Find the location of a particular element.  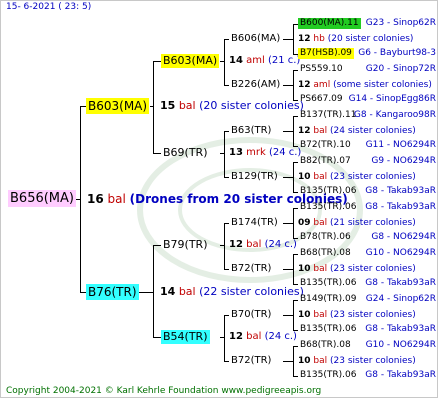

g2-info: 12 bal (24 c.) is located at coordinates (263, 245).